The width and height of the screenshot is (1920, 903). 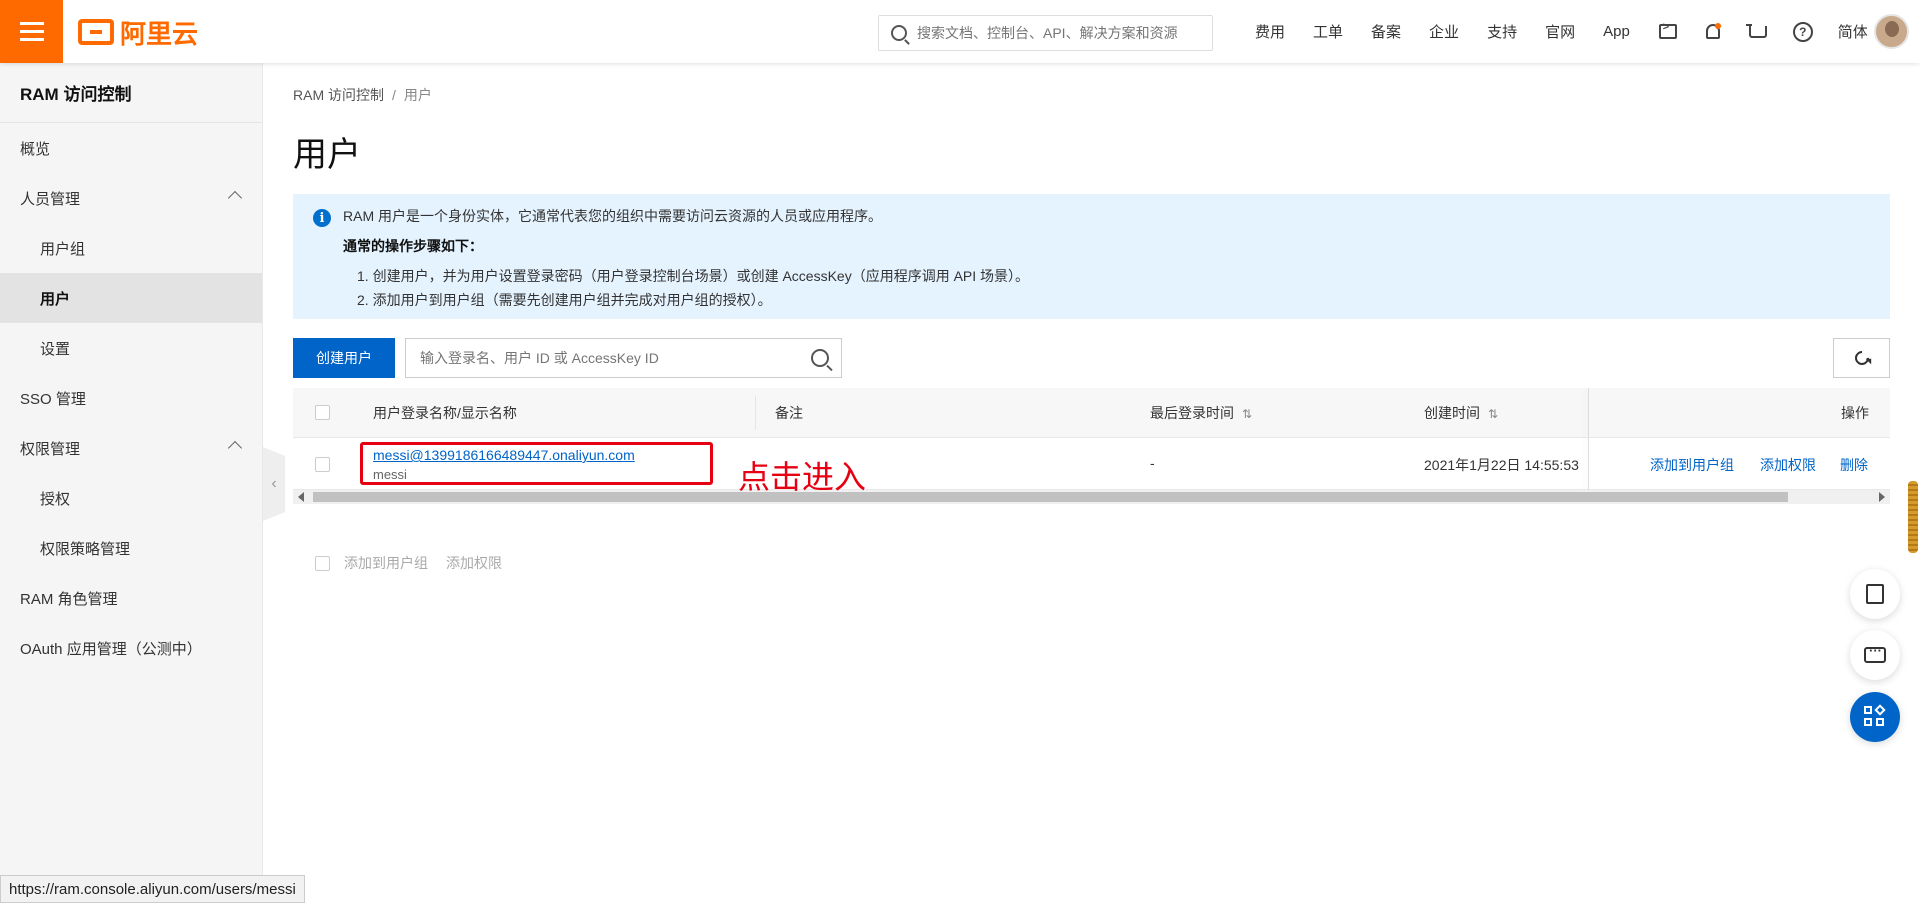 I want to click on language-switch: 简体, so click(x=1853, y=31).